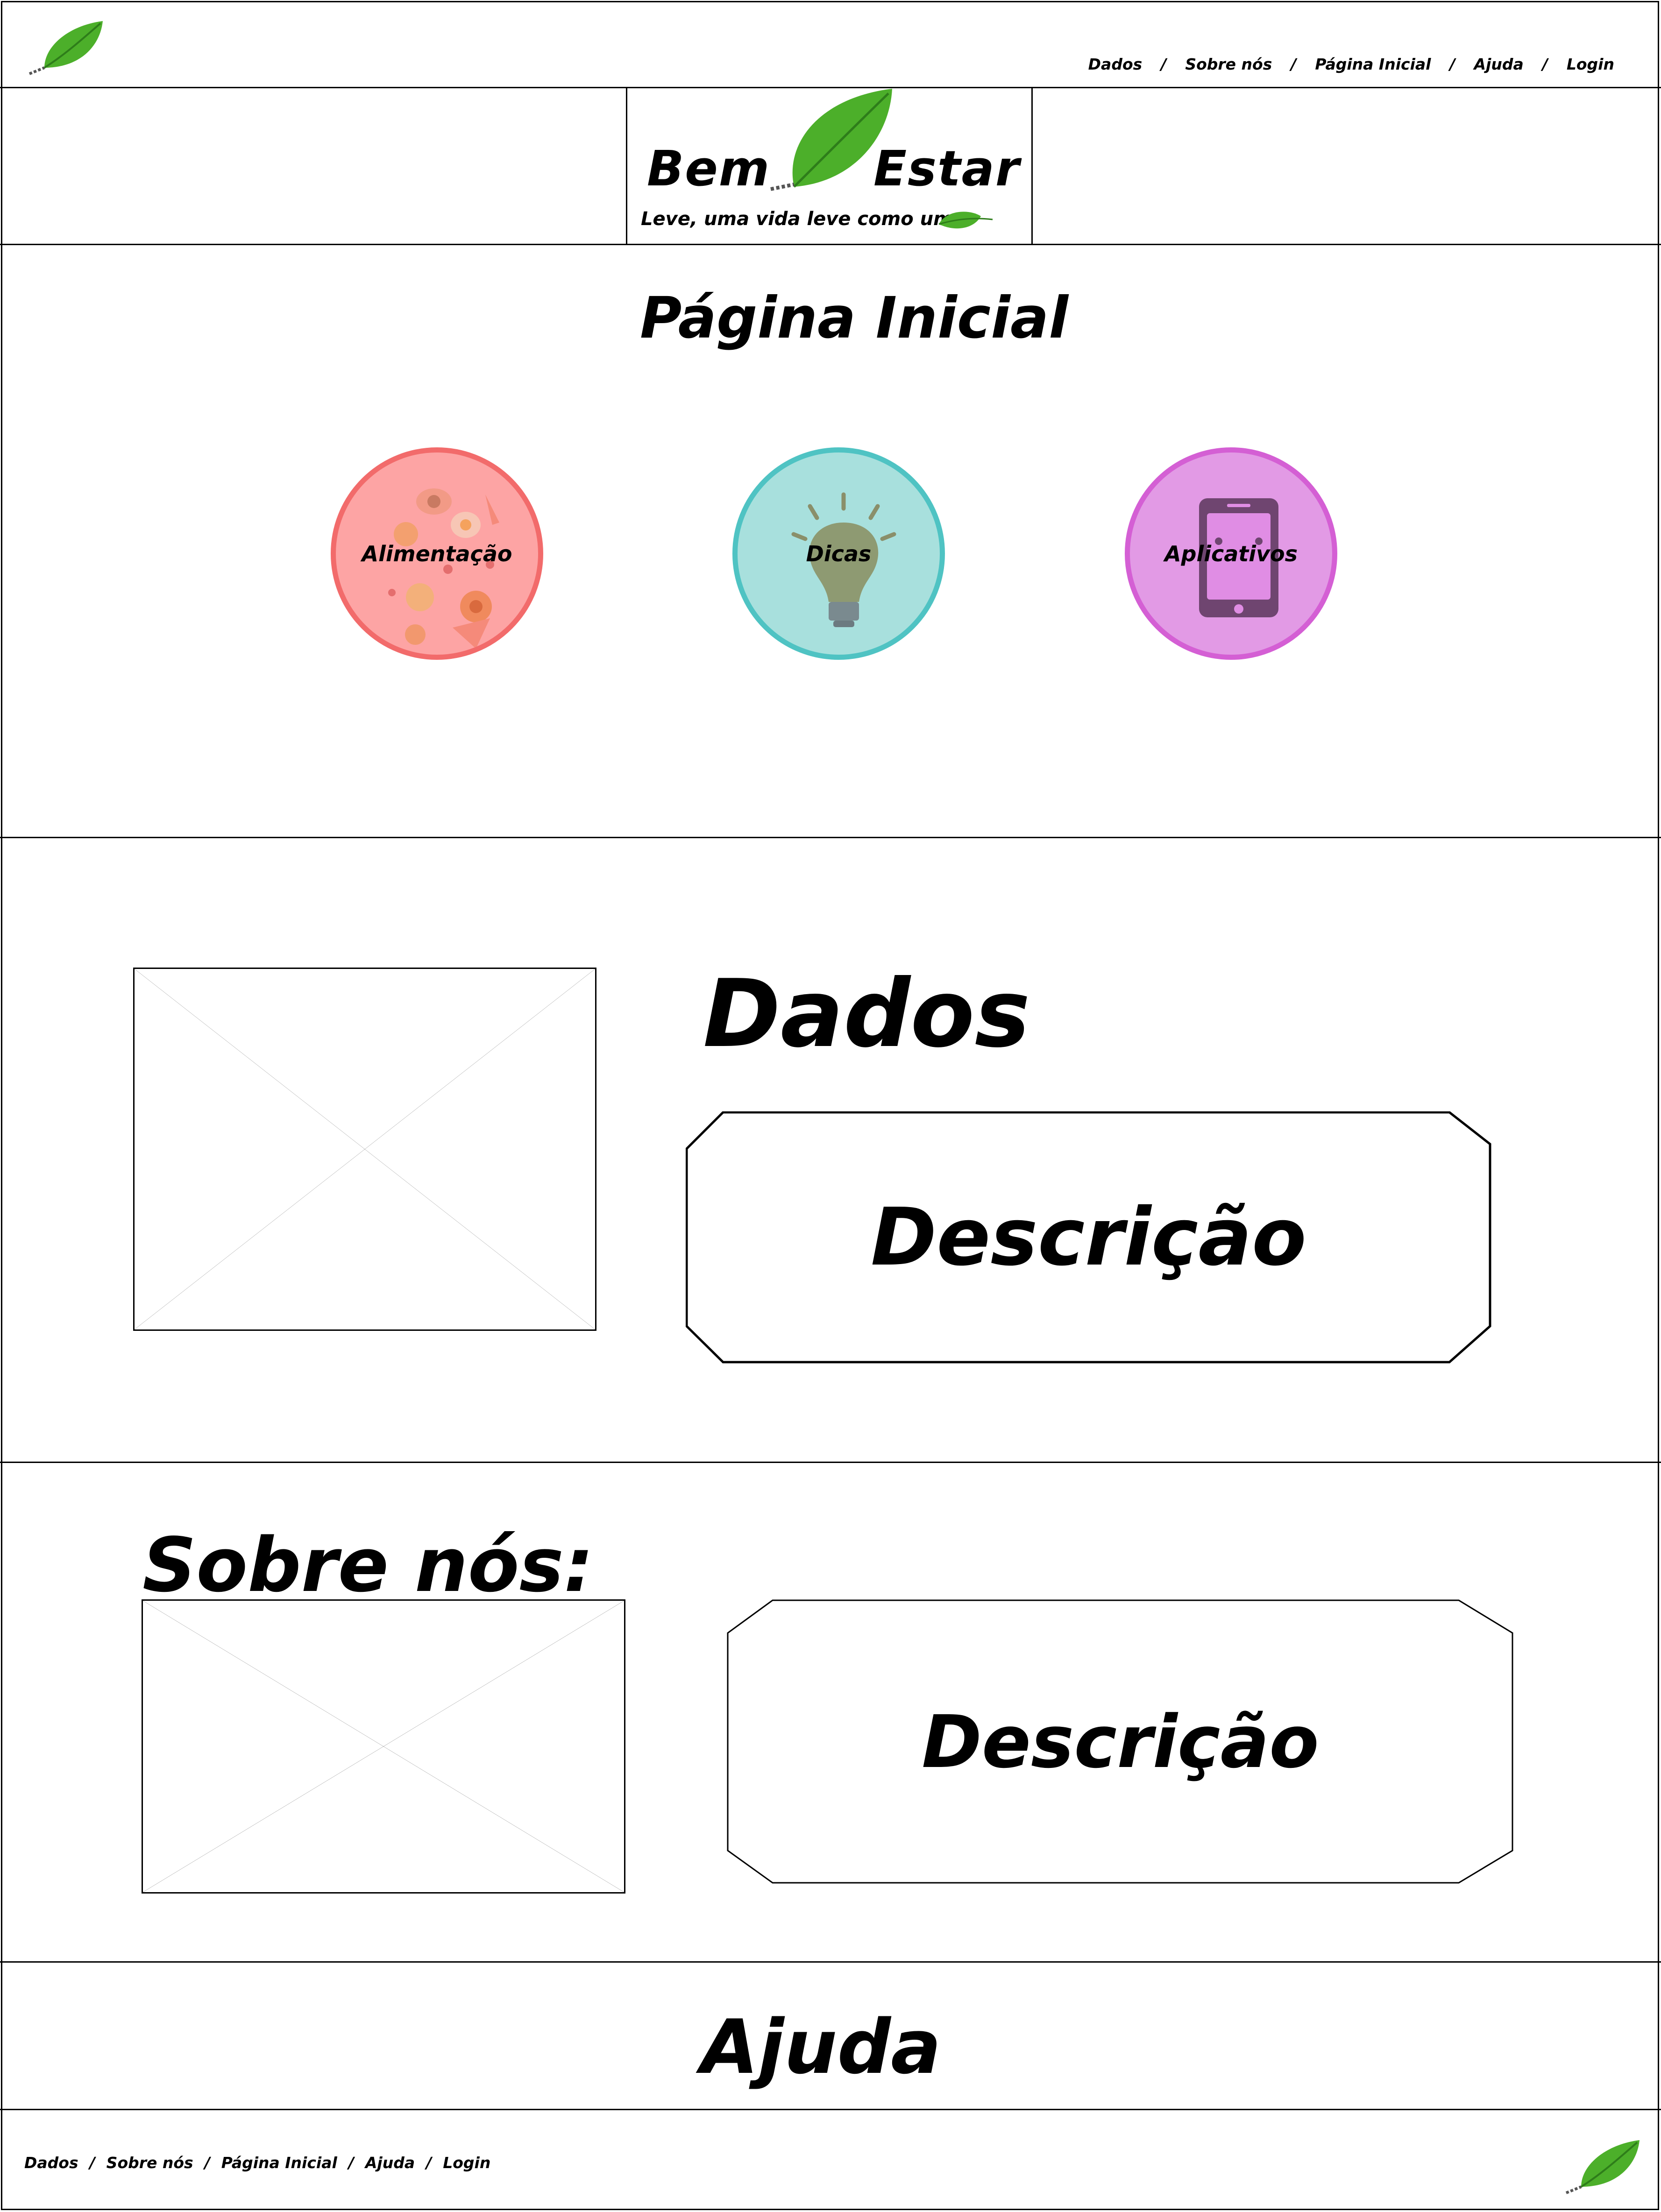  I want to click on category-label: Aplicativos, so click(1231, 553).